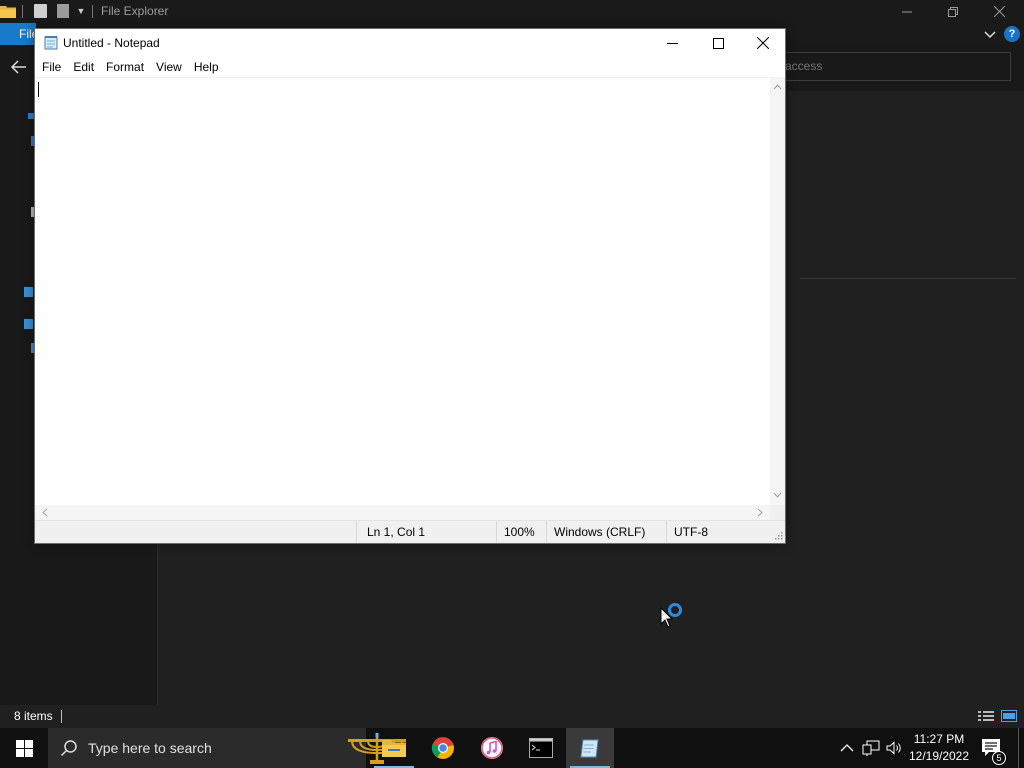 The height and width of the screenshot is (768, 1024). What do you see at coordinates (512, 716) in the screenshot?
I see `explorer-status-bar: 8 items` at bounding box center [512, 716].